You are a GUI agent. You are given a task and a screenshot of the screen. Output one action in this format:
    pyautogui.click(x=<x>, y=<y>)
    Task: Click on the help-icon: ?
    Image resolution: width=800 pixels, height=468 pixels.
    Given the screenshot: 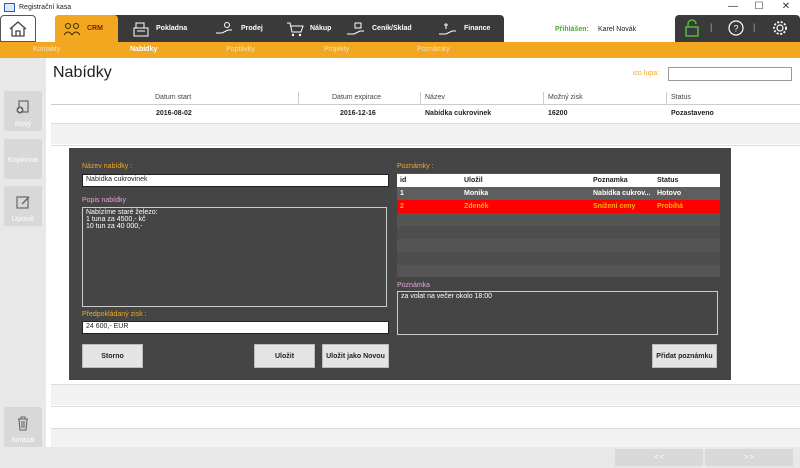 What is the action you would take?
    pyautogui.click(x=736, y=28)
    